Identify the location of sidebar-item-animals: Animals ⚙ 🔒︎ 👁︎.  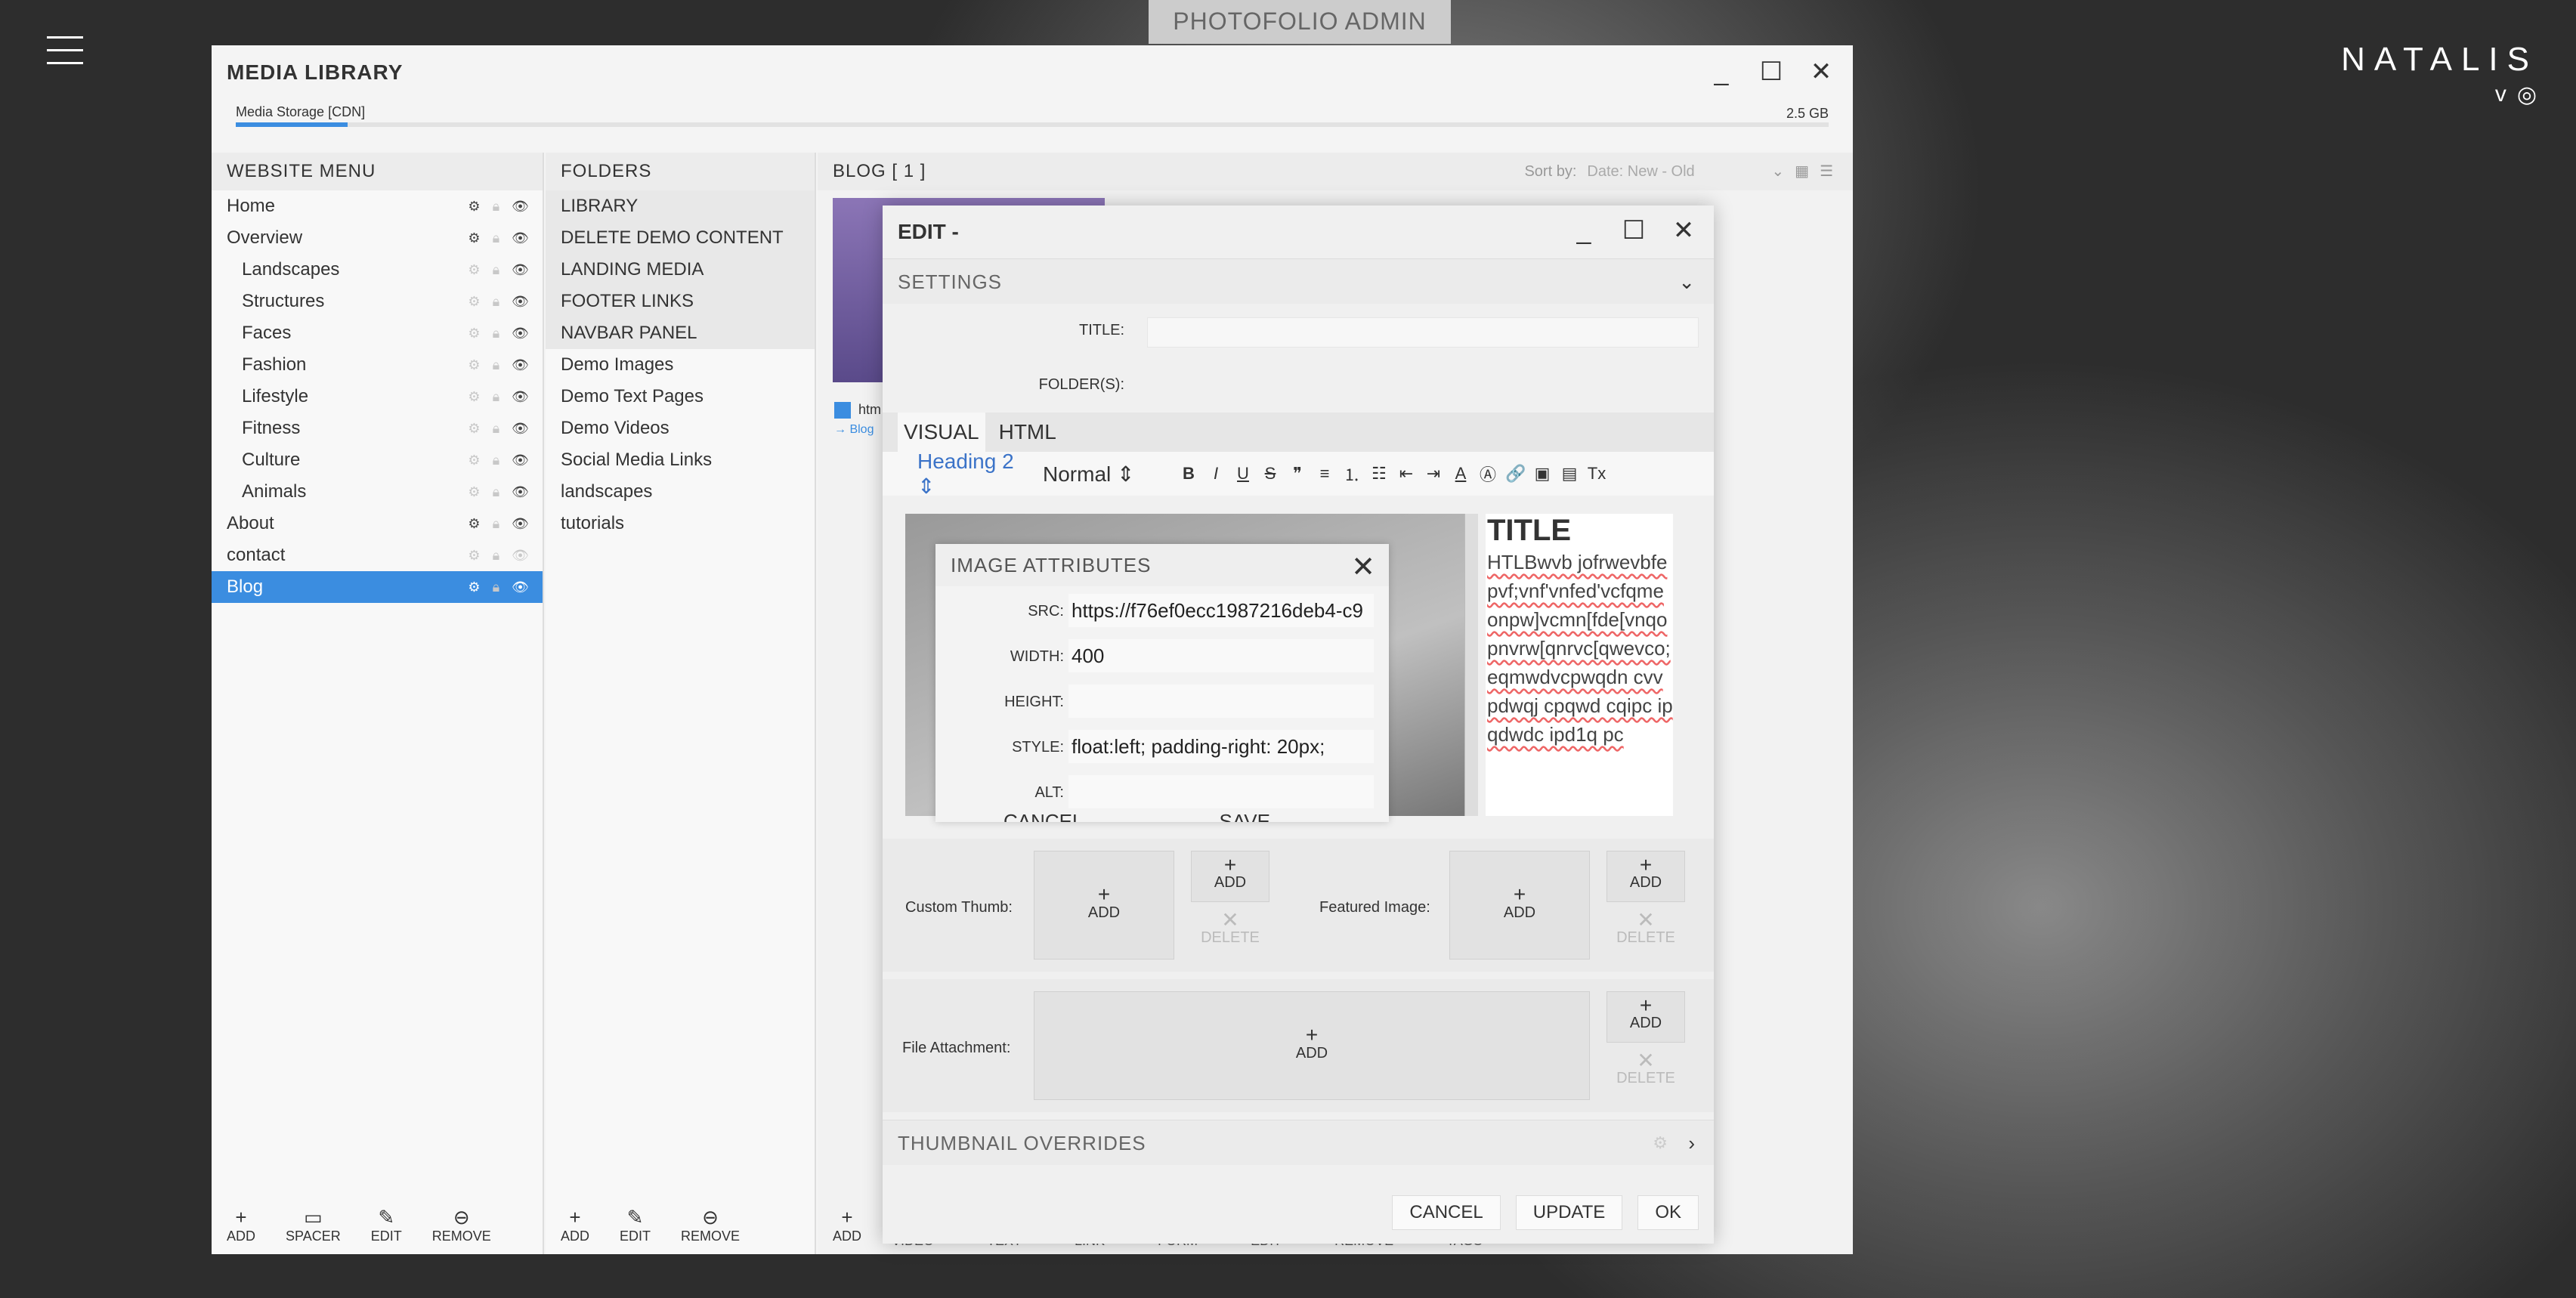
(377, 492).